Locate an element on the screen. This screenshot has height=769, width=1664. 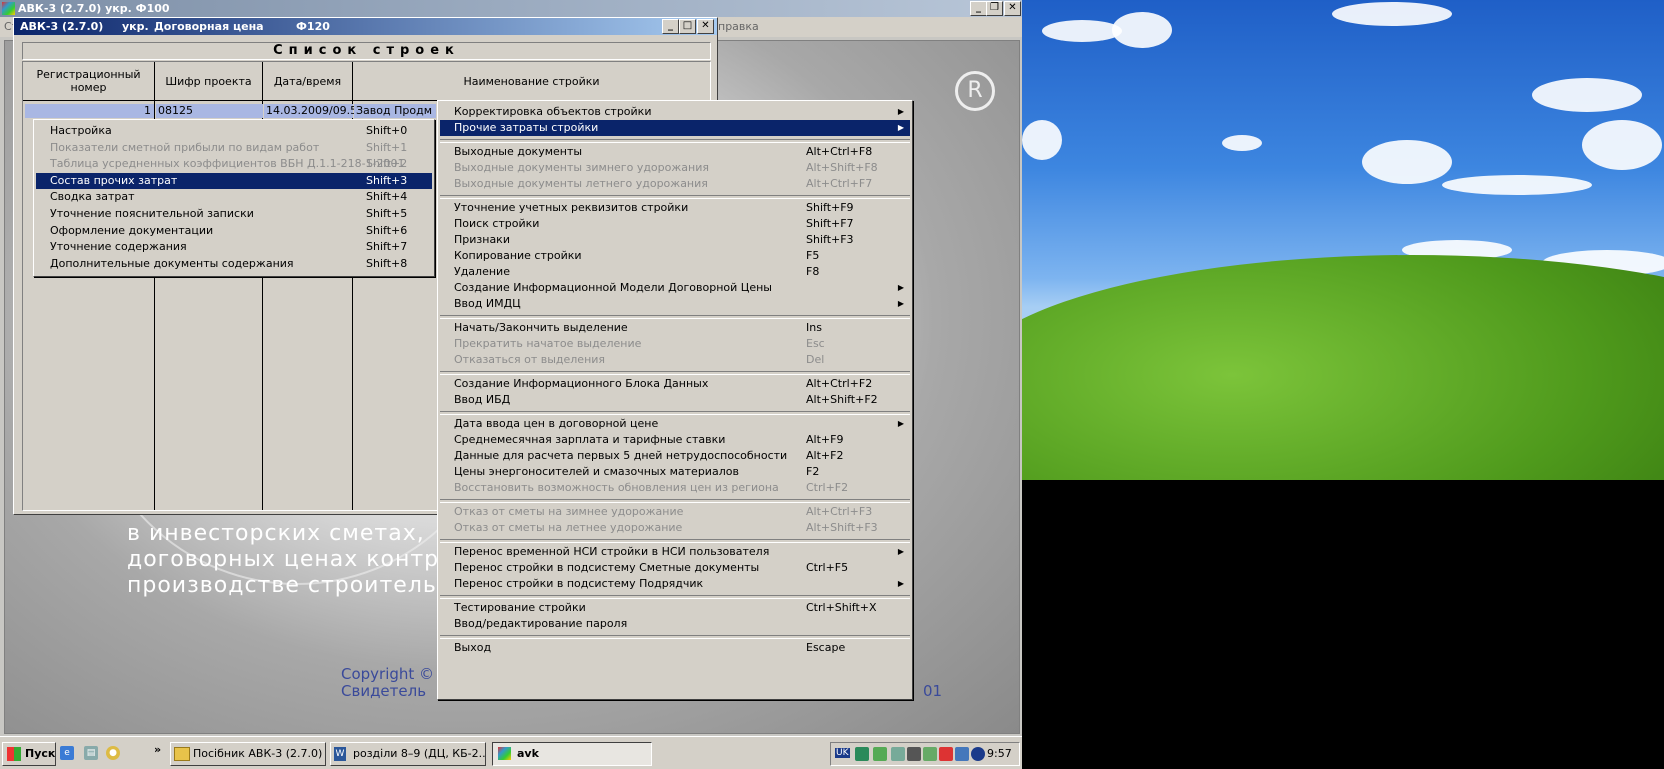
menu-item-label: Копирование стройки is located at coordinates (518, 255).